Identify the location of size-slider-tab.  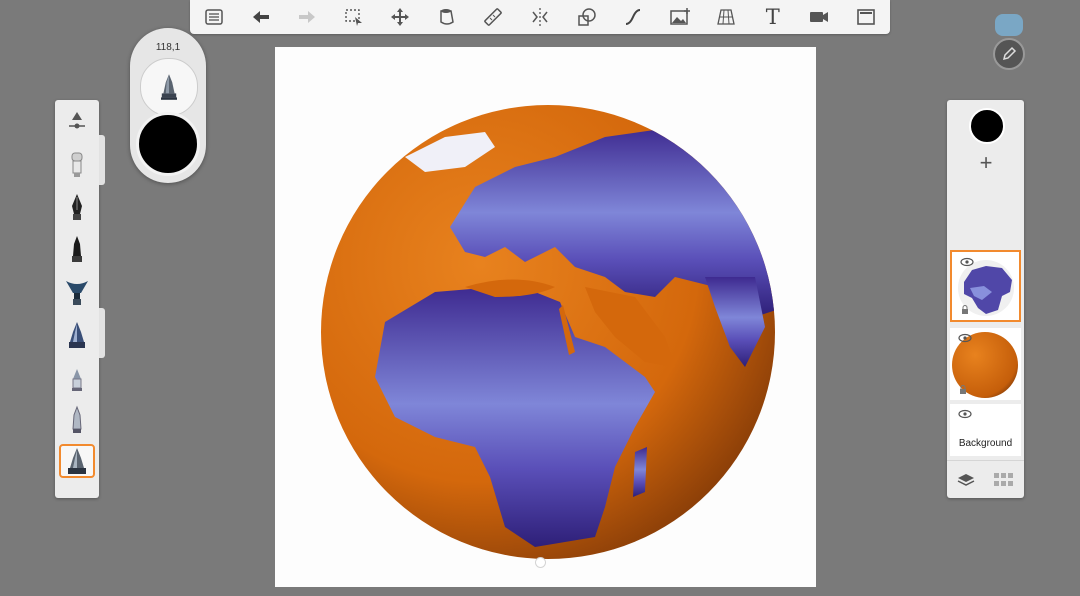
(102, 160).